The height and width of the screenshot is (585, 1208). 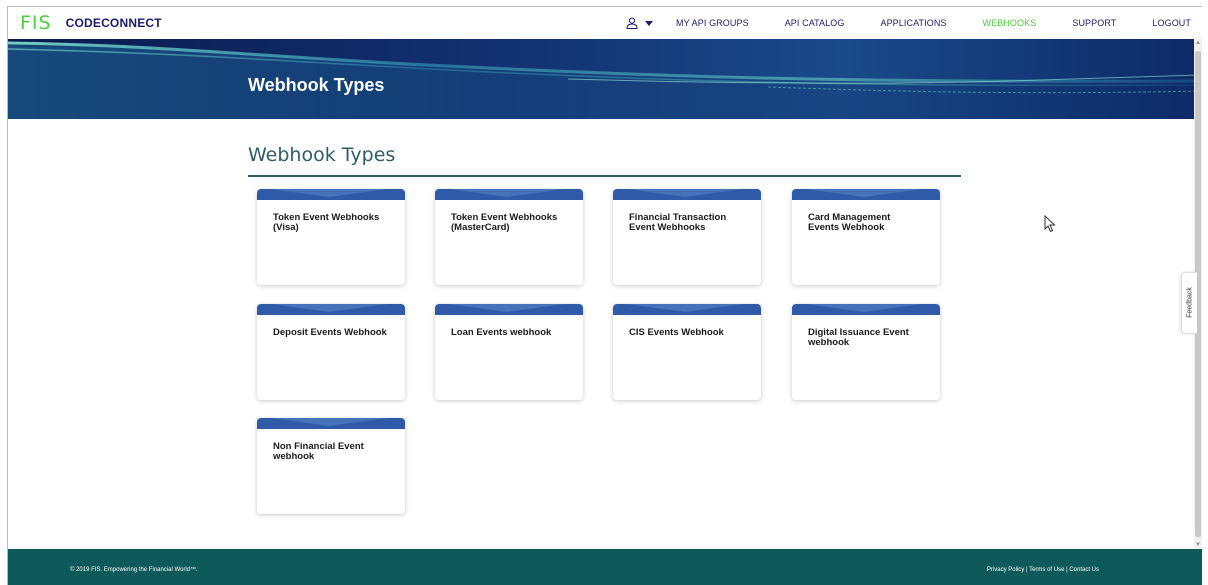 What do you see at coordinates (509, 237) in the screenshot?
I see `webhook-card-token-mastercard: Token Event Webhooks (MasterCard)` at bounding box center [509, 237].